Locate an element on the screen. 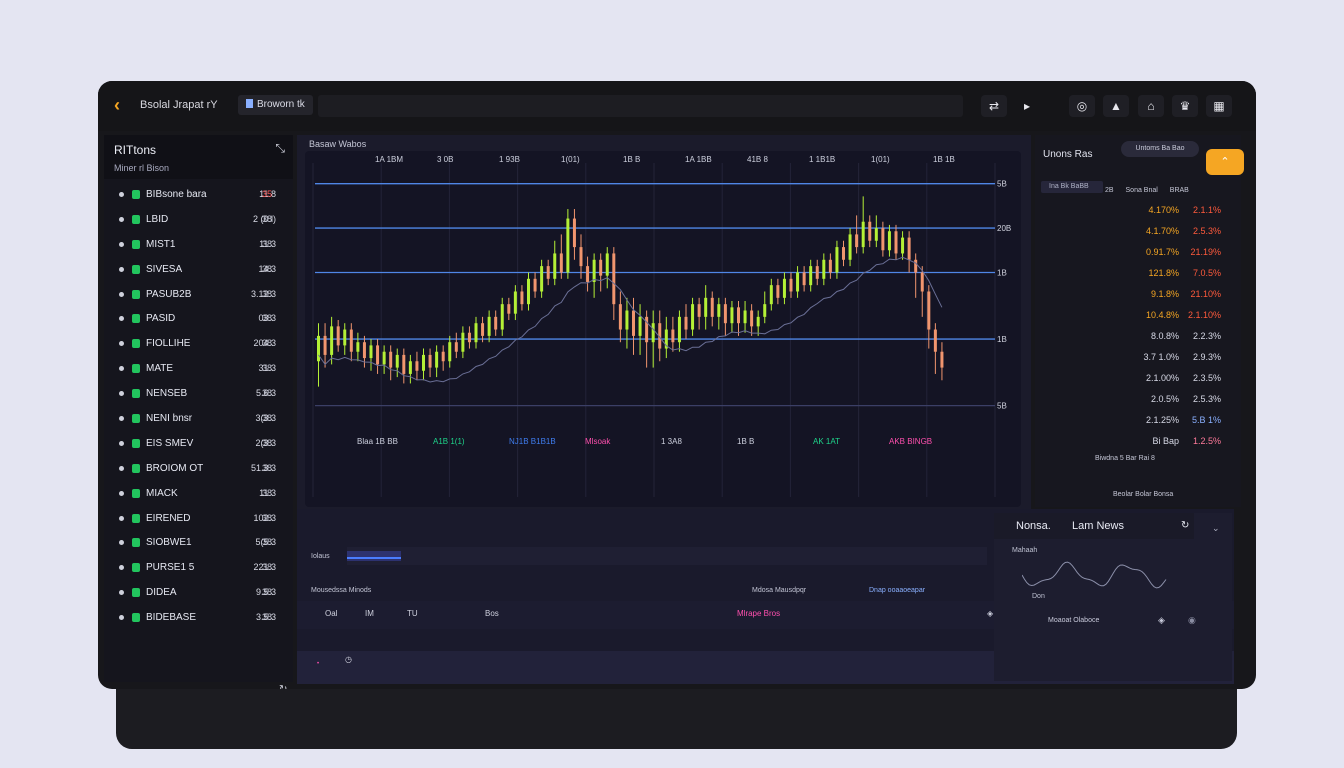  orderbook-value-a: 2.1.00% is located at coordinates (1162, 378).